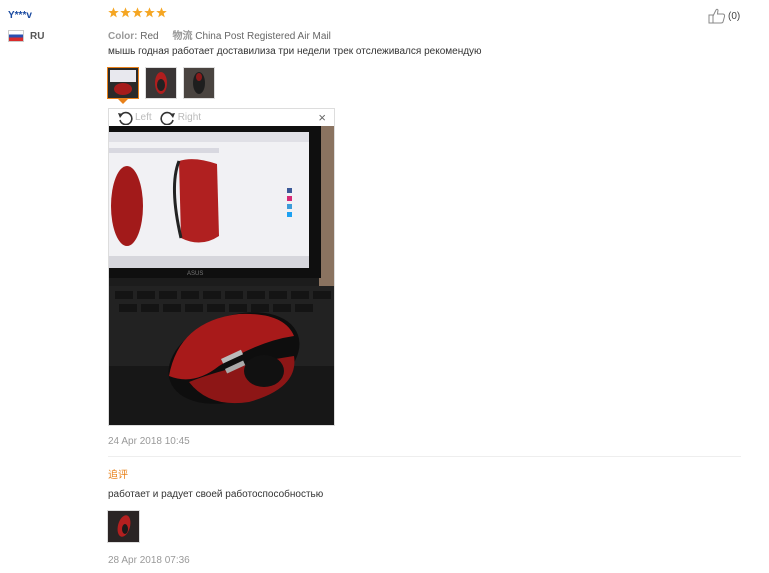  I want to click on star-rating, so click(137, 12).